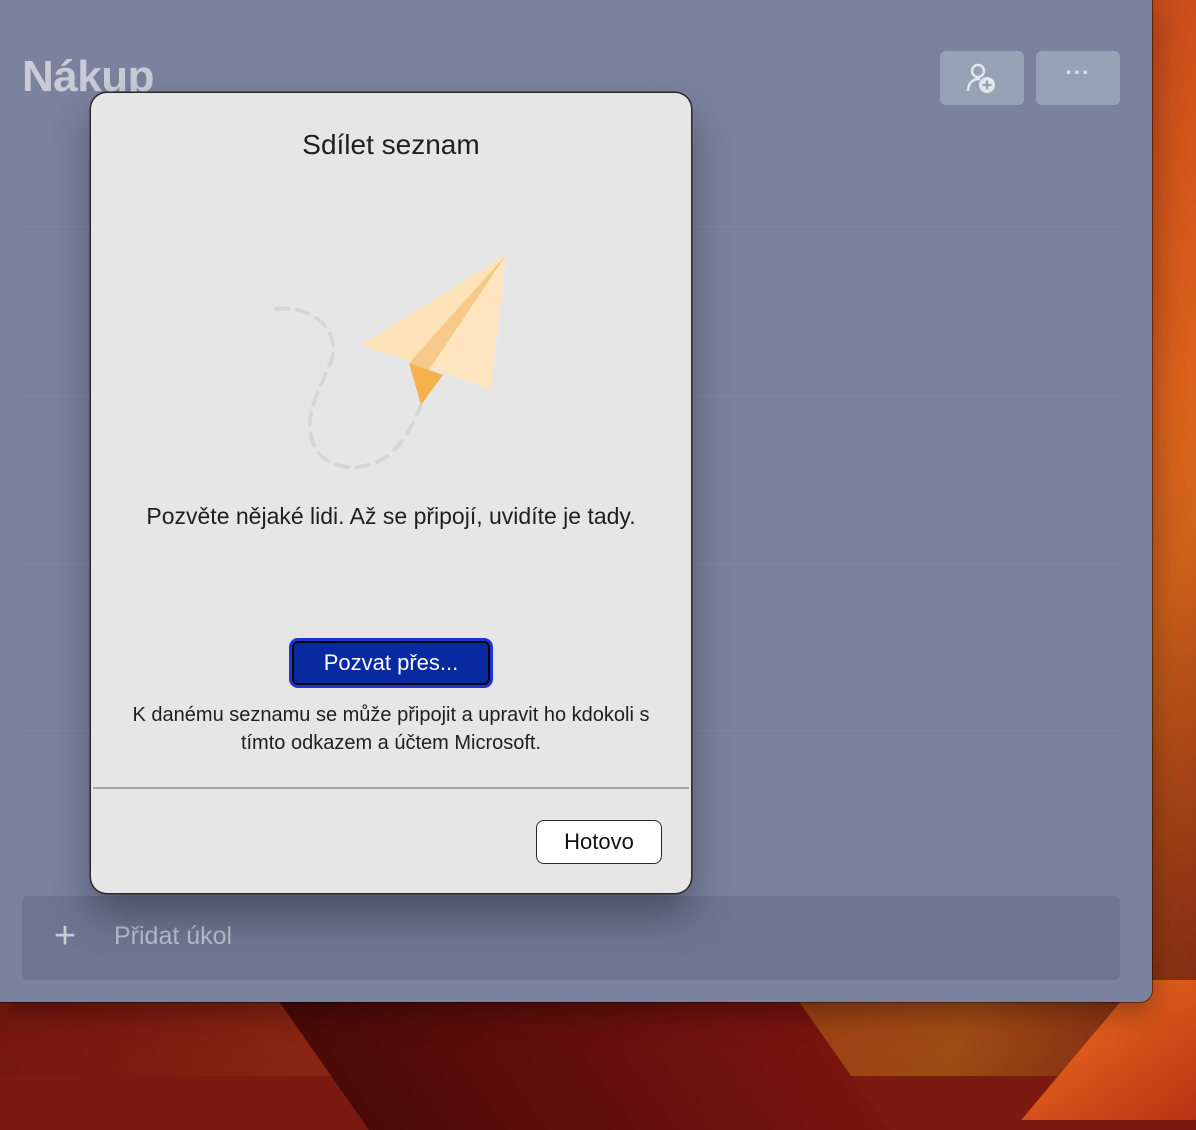 This screenshot has width=1196, height=1130. I want to click on add-task-placeholder: Přidat úkol, so click(173, 936).